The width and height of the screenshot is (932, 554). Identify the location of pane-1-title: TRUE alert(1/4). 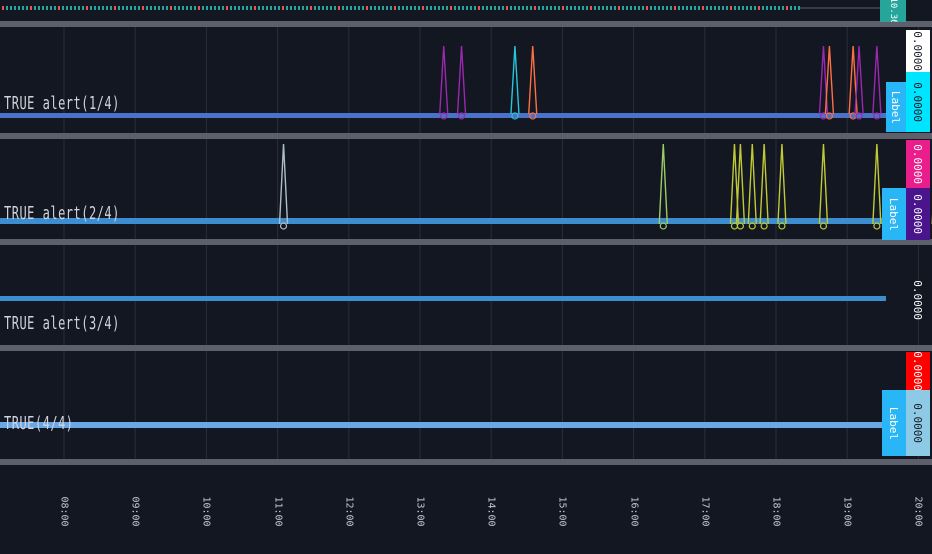
(62, 103).